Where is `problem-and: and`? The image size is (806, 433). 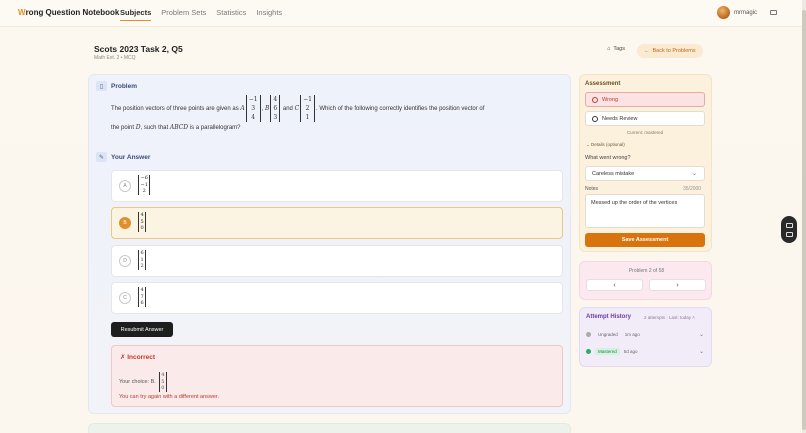 problem-and: and is located at coordinates (288, 109).